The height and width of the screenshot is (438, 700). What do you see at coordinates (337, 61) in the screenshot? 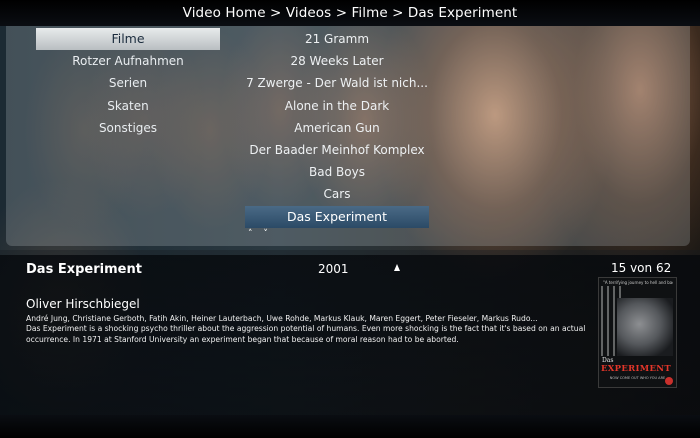
I see `list-item: 28 Weeks Later` at bounding box center [337, 61].